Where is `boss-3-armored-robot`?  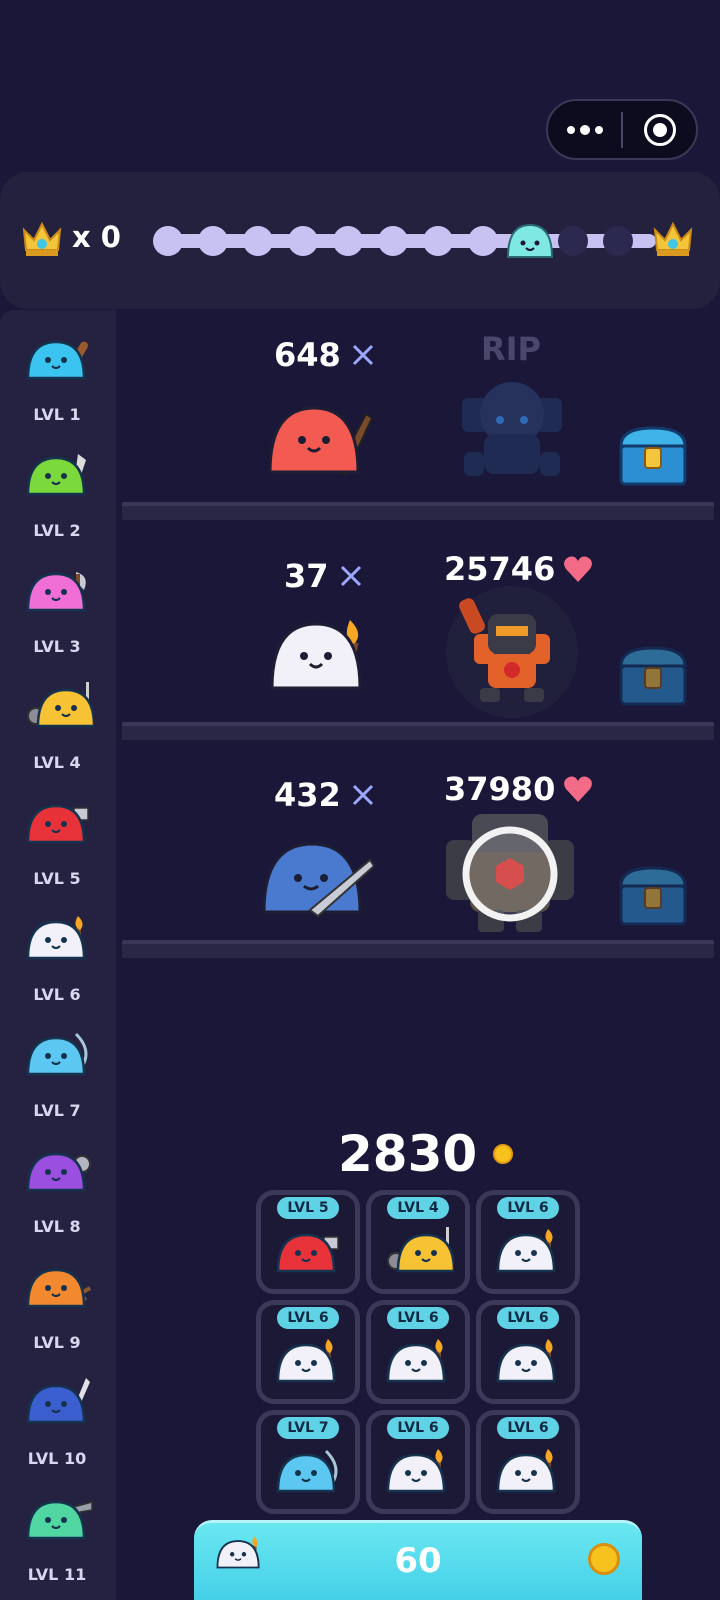 boss-3-armored-robot is located at coordinates (510, 872).